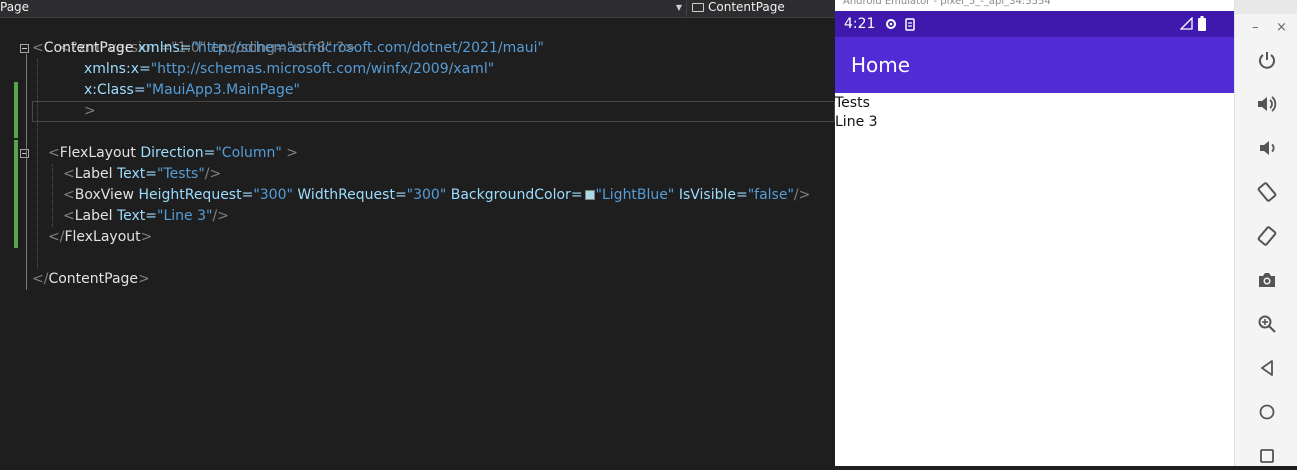 The width and height of the screenshot is (1297, 470). What do you see at coordinates (91, 279) in the screenshot?
I see `code-line-13: </ContentPage>` at bounding box center [91, 279].